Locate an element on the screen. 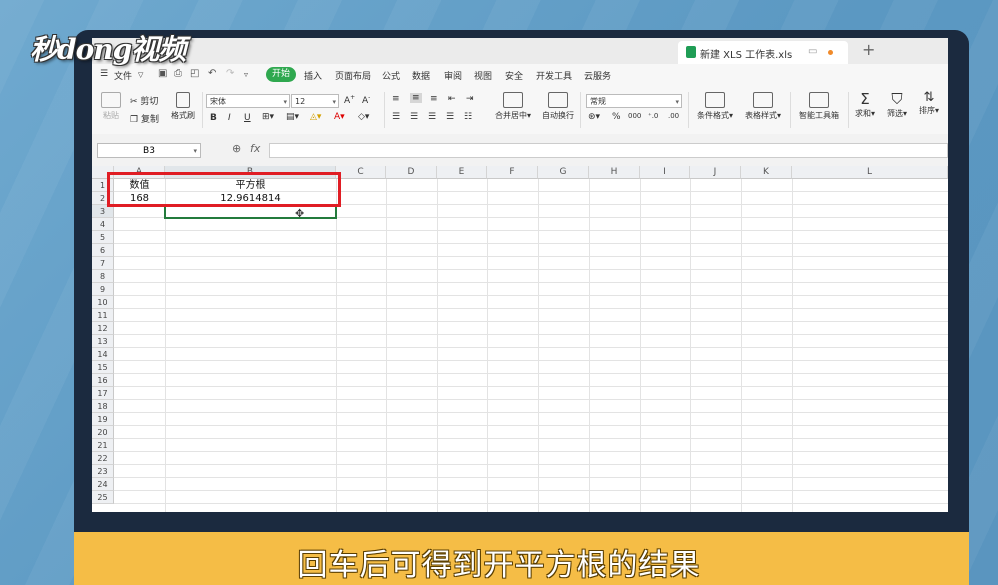 Image resolution: width=998 pixels, height=585 pixels. new-tab-button: + is located at coordinates (868, 49).